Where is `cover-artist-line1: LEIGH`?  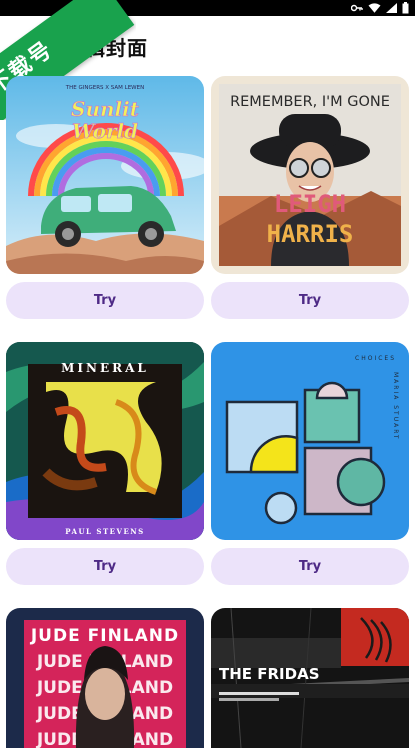
cover-artist-line1: LEIGH is located at coordinates (310, 204).